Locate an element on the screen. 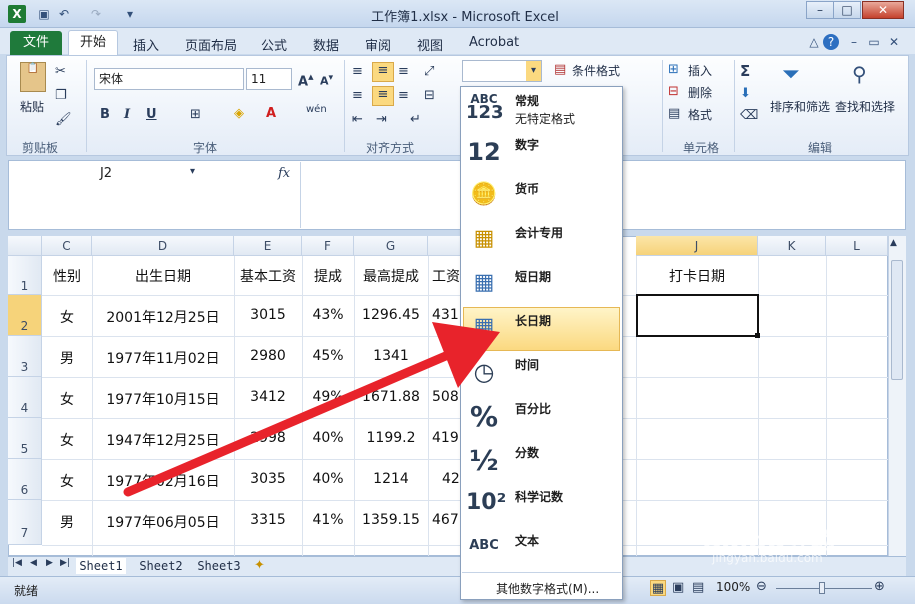 The width and height of the screenshot is (915, 604). zoom-slider-thumb is located at coordinates (822, 588).